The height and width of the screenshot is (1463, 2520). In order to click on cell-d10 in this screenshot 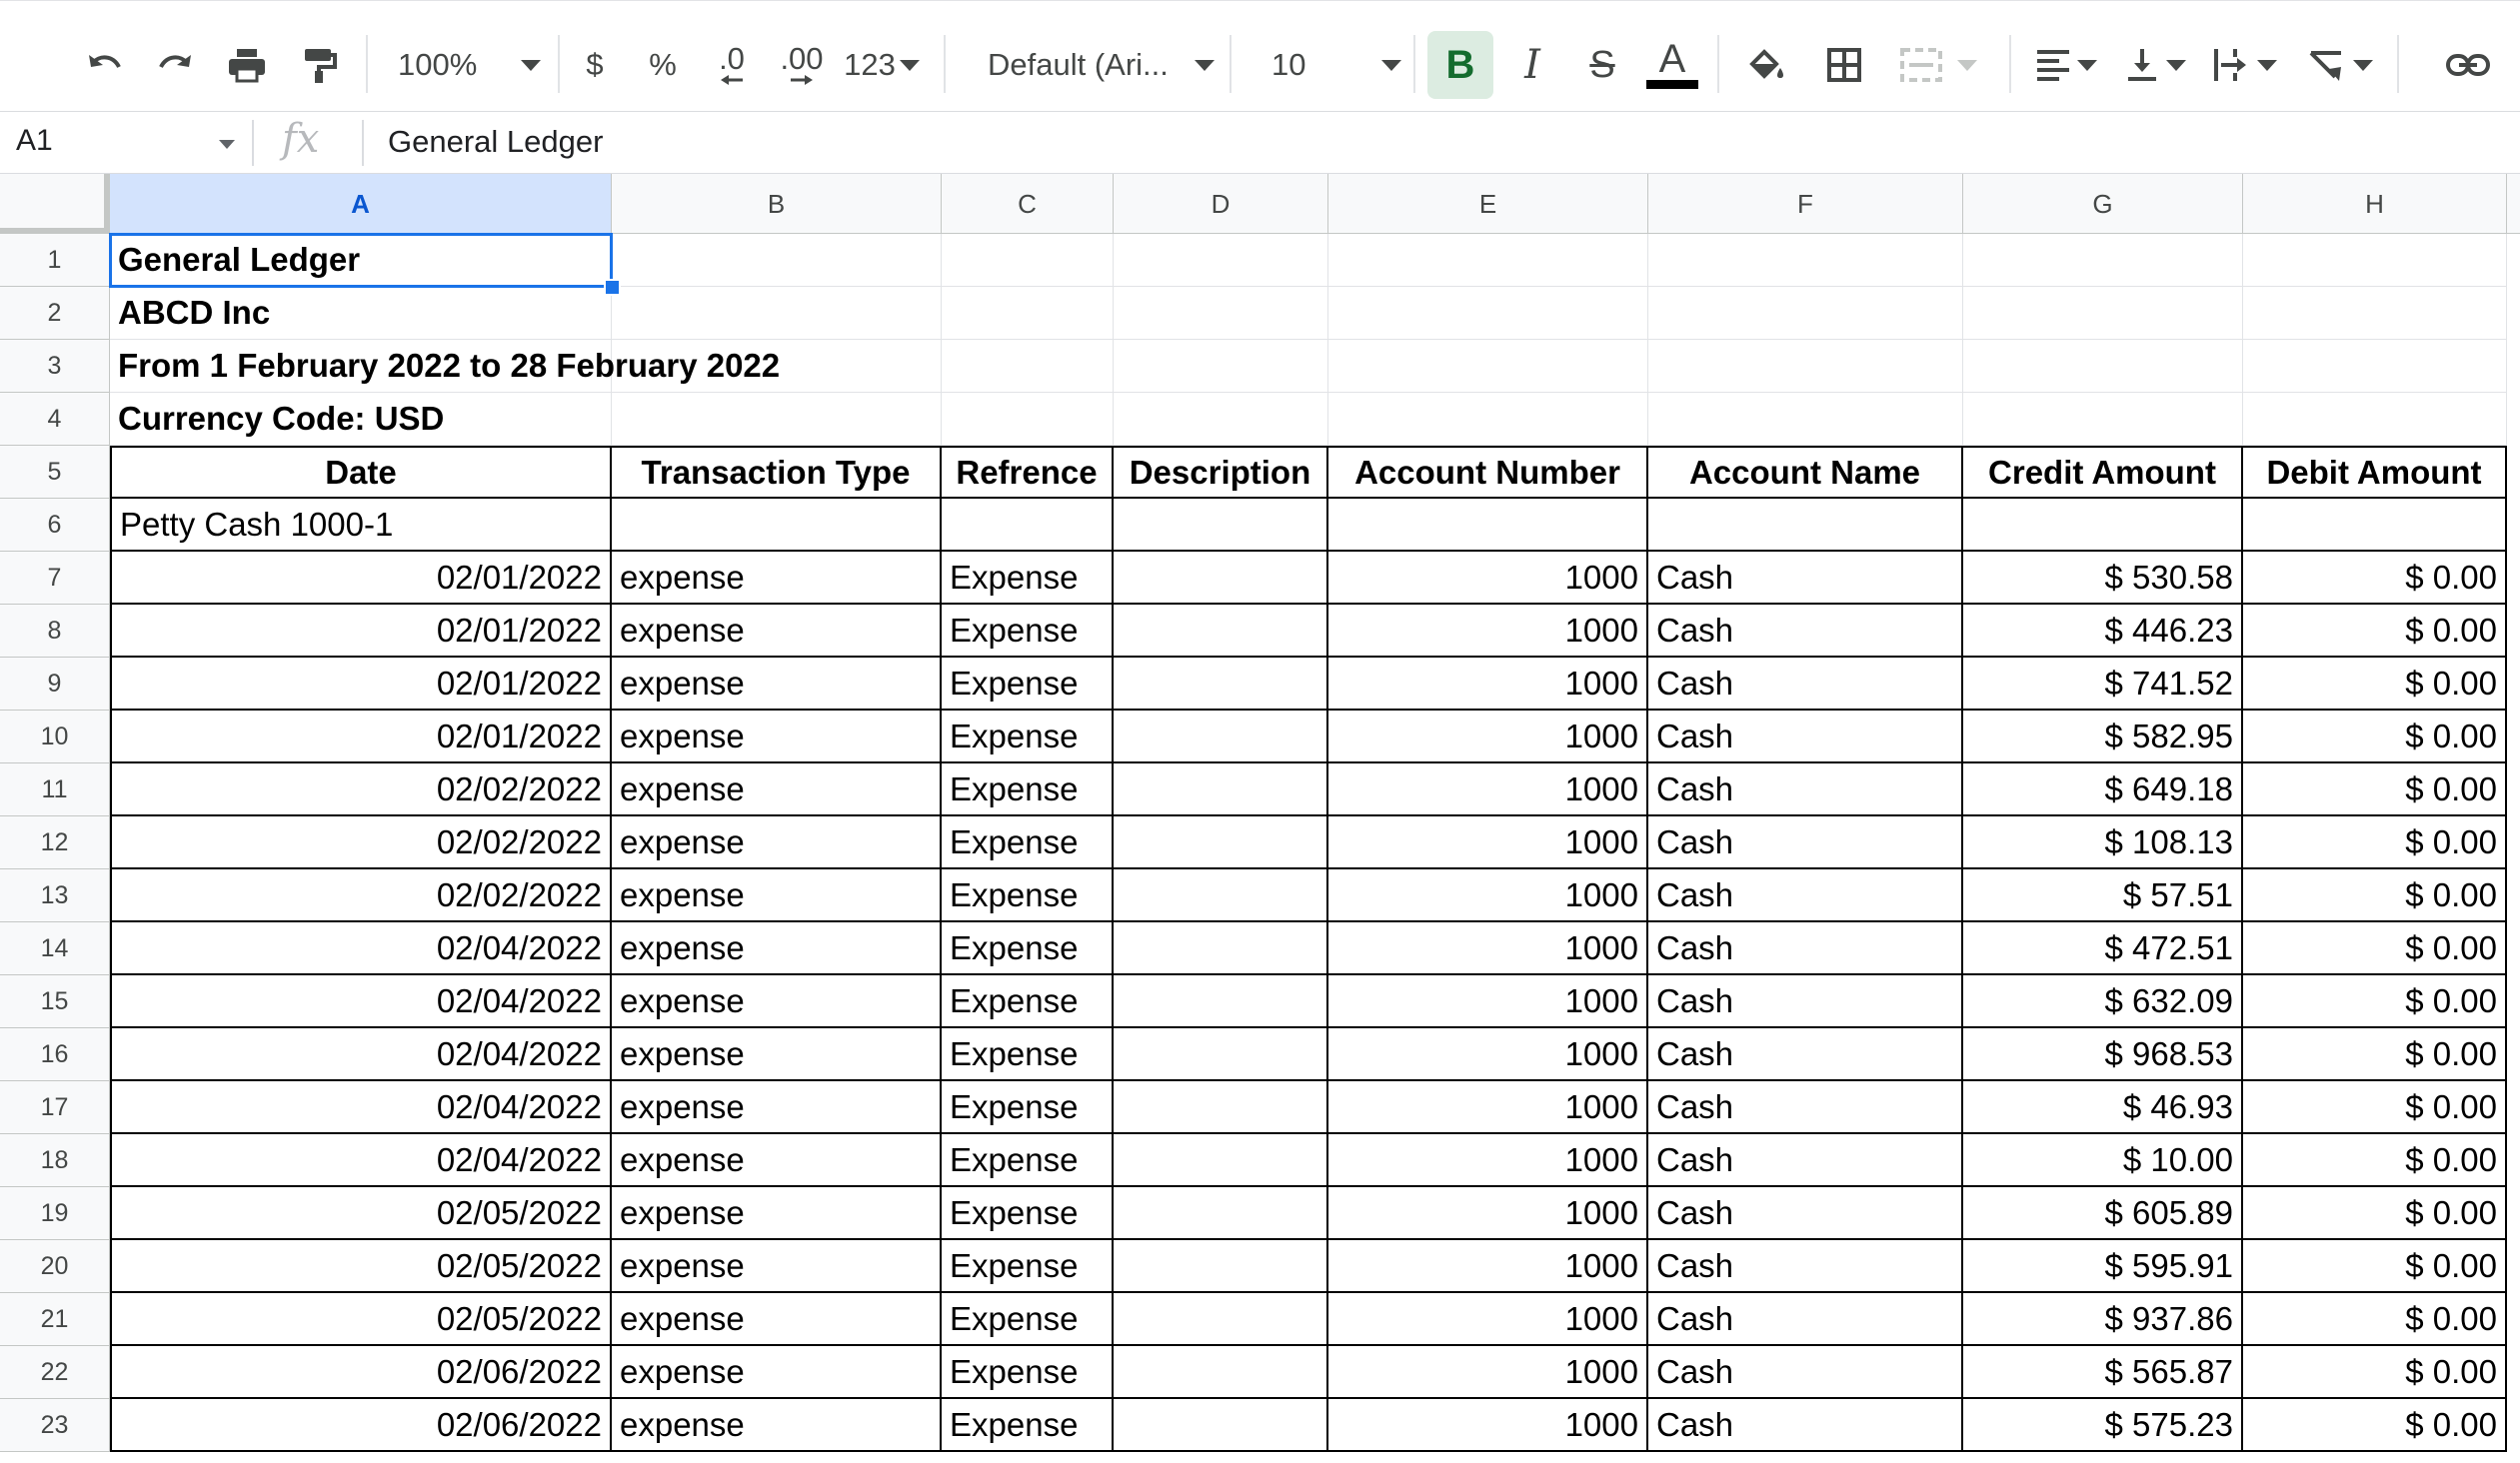, I will do `click(1221, 737)`.